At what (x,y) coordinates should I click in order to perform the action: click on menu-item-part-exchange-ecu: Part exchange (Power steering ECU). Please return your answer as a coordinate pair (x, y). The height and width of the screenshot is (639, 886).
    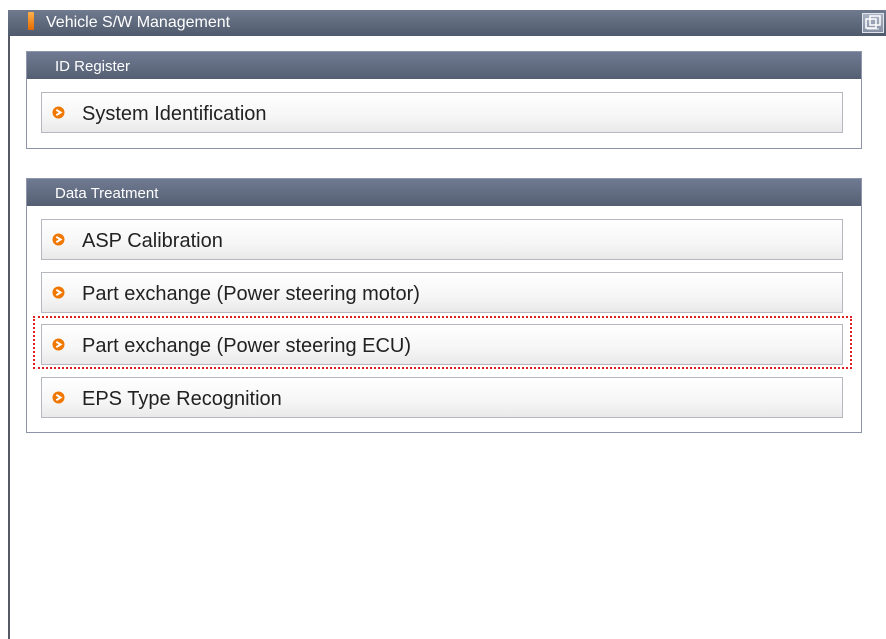
    Looking at the image, I should click on (442, 344).